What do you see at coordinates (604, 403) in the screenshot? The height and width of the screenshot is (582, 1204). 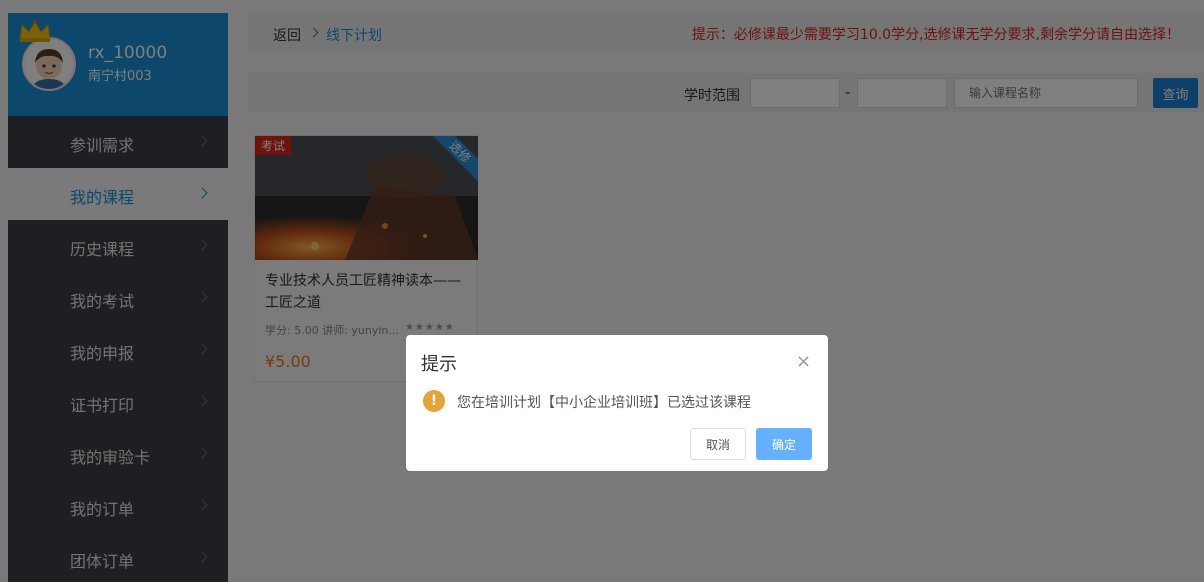 I see `dialog-message: 您在培训计划【中小企业培训班】已选过该课程` at bounding box center [604, 403].